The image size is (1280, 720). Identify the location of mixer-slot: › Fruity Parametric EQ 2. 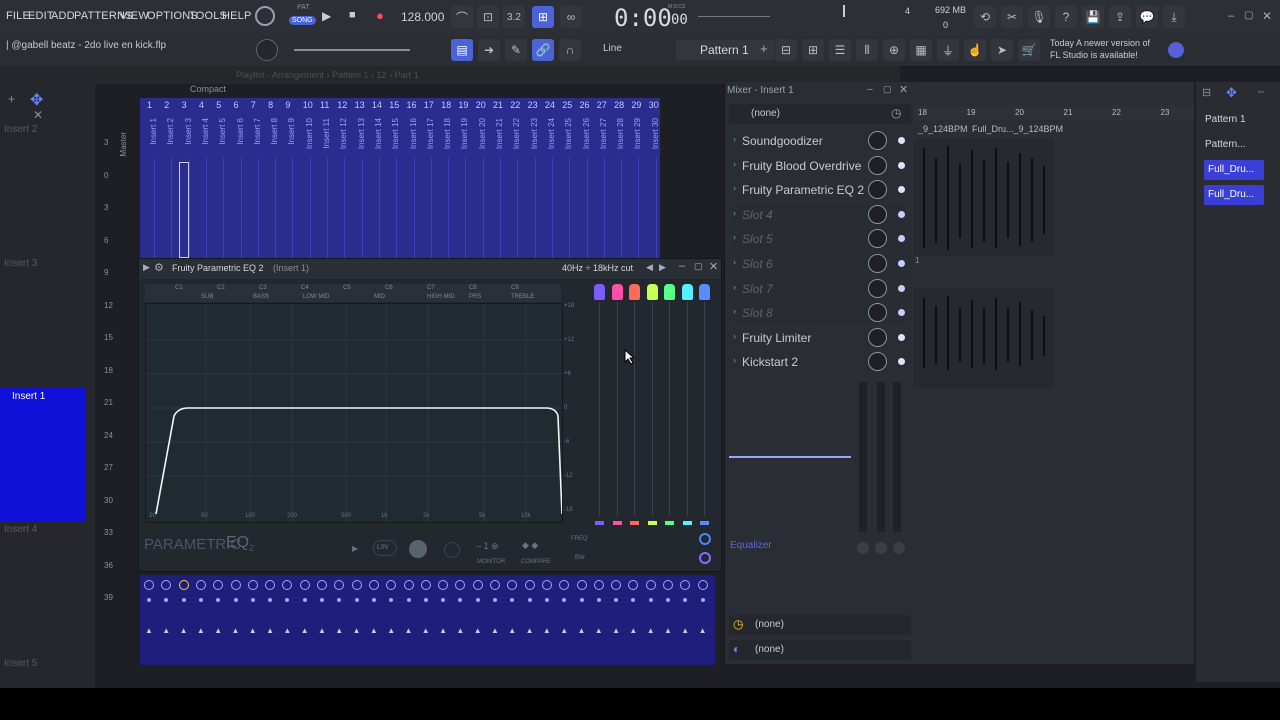
(819, 190).